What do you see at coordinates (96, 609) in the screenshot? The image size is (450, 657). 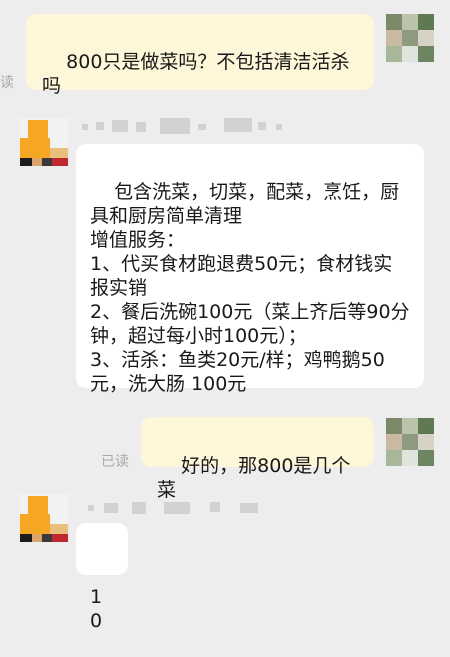 I see `message-text: 10` at bounding box center [96, 609].